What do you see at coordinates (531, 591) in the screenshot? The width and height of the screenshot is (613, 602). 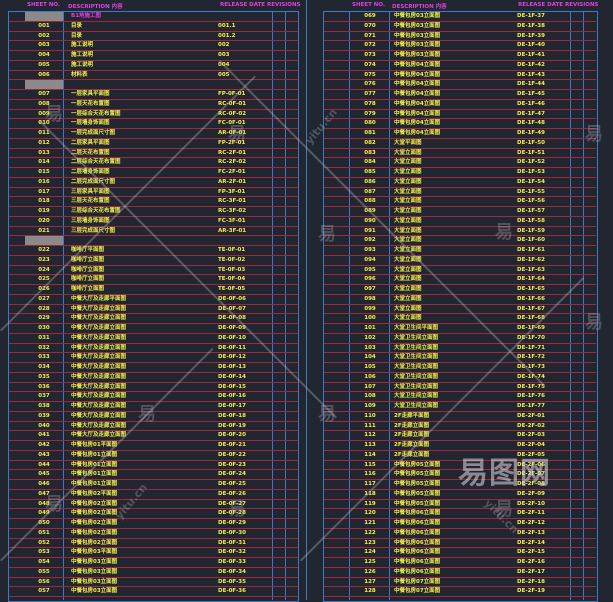 I see `sheet-code: DE-2F-19` at bounding box center [531, 591].